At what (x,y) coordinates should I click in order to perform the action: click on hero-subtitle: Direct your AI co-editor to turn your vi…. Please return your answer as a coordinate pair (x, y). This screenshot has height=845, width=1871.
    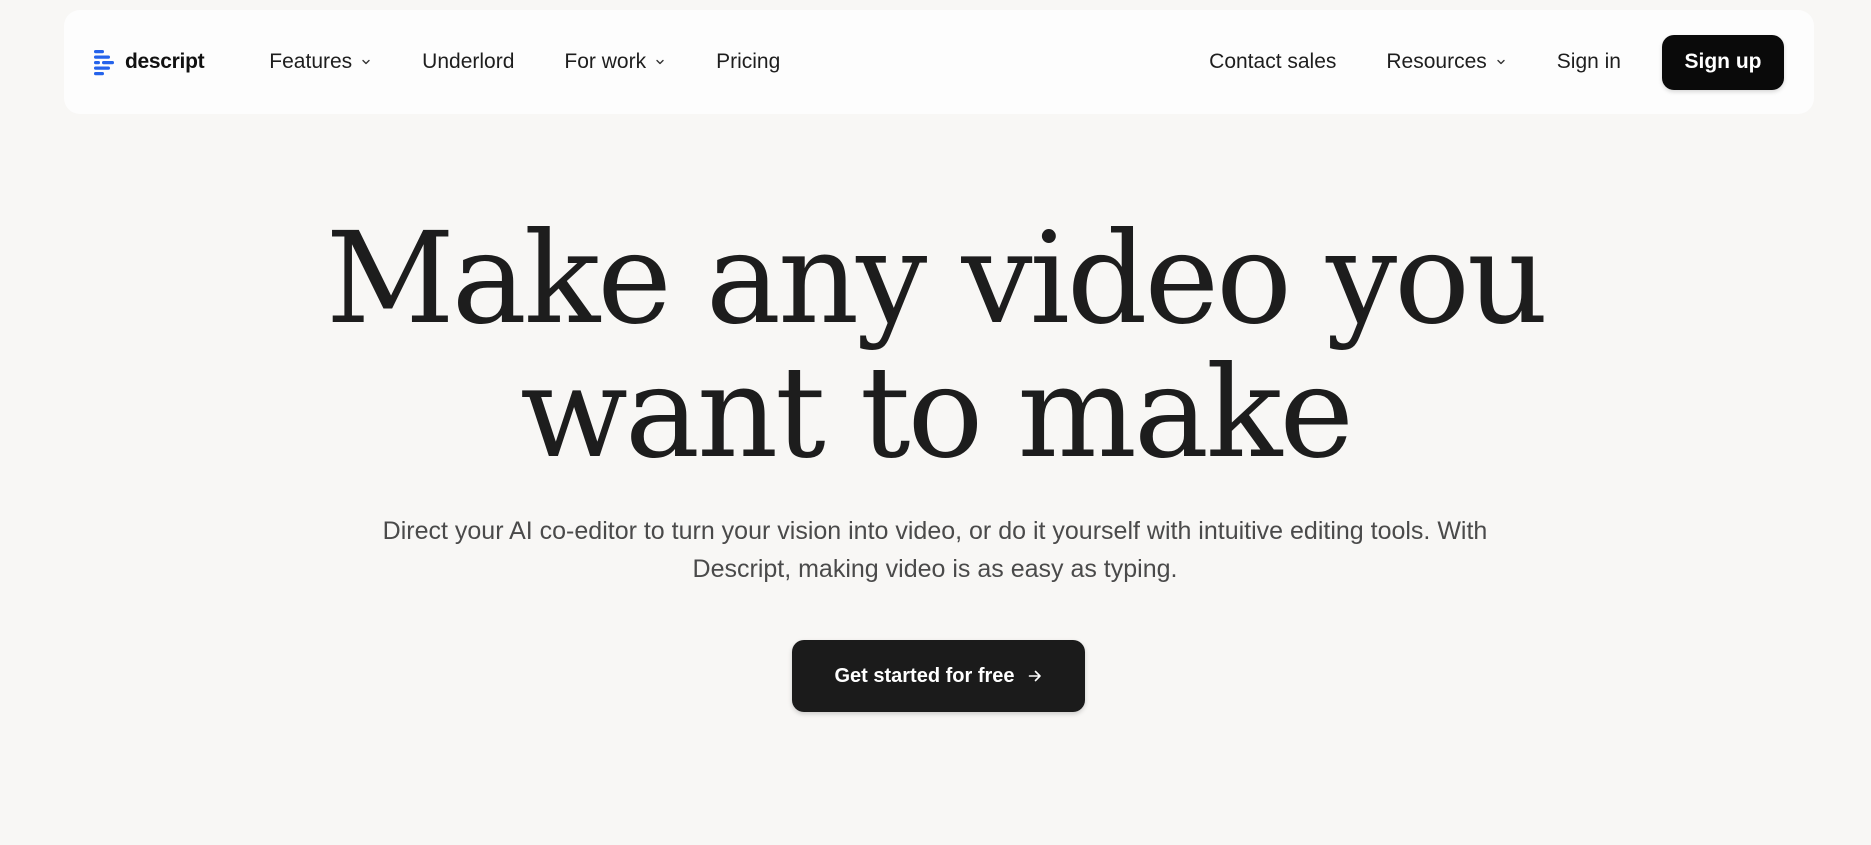
    Looking at the image, I should click on (935, 550).